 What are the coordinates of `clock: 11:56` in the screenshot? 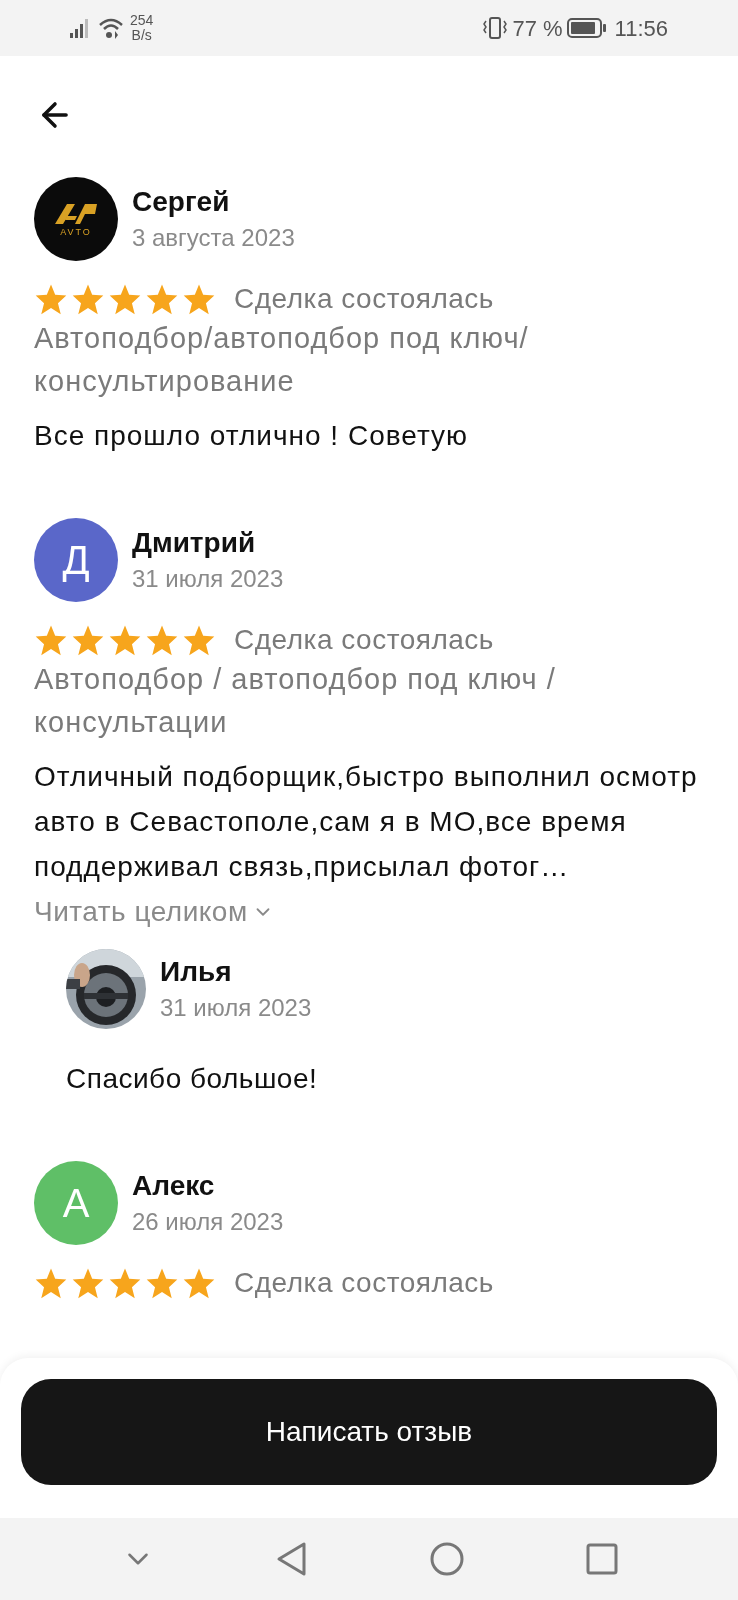 It's located at (641, 28).